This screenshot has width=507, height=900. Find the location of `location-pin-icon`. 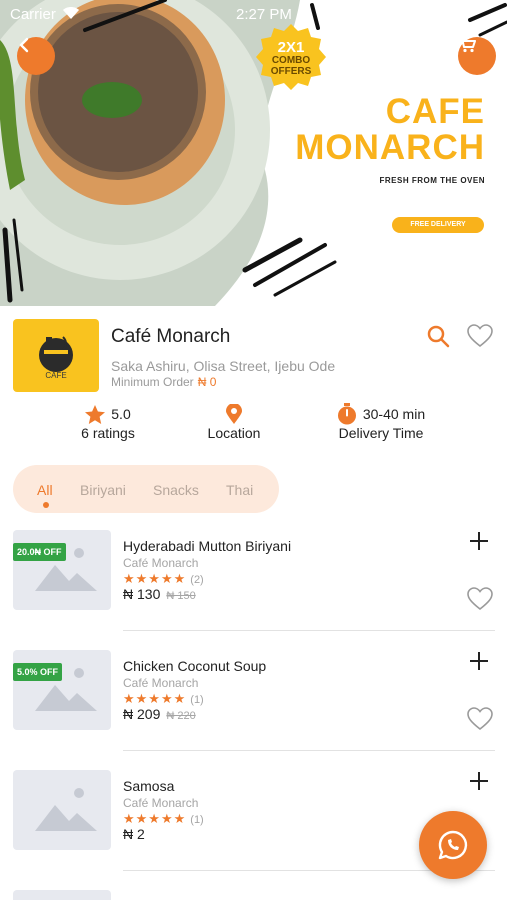

location-pin-icon is located at coordinates (234, 414).